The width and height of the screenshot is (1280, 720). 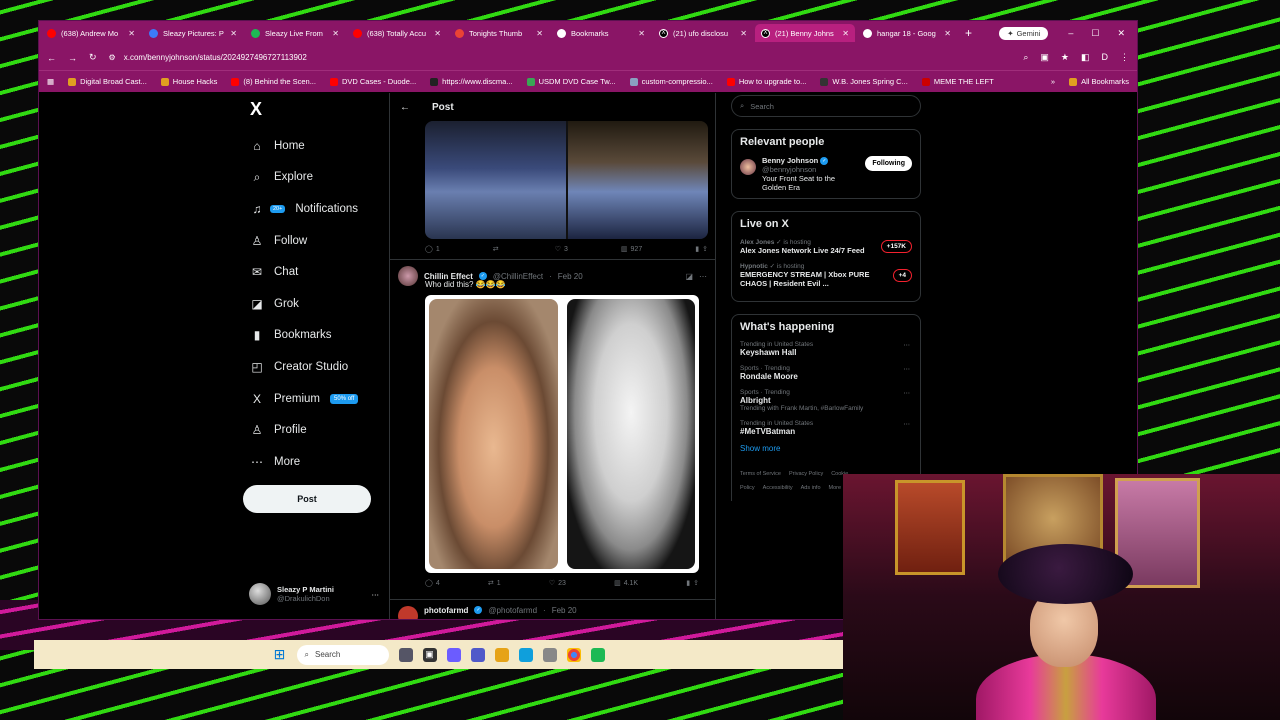 I want to click on tweet-media, so click(x=566, y=180).